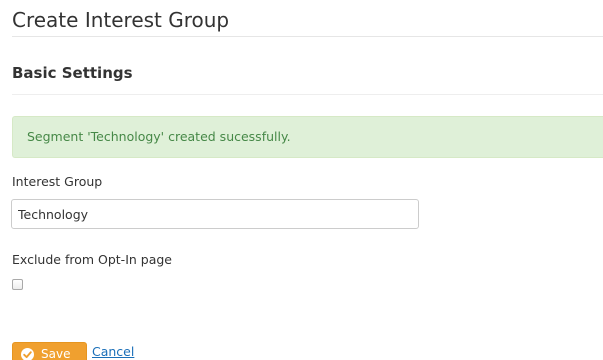  I want to click on section-title: Basic Settings, so click(72, 73).